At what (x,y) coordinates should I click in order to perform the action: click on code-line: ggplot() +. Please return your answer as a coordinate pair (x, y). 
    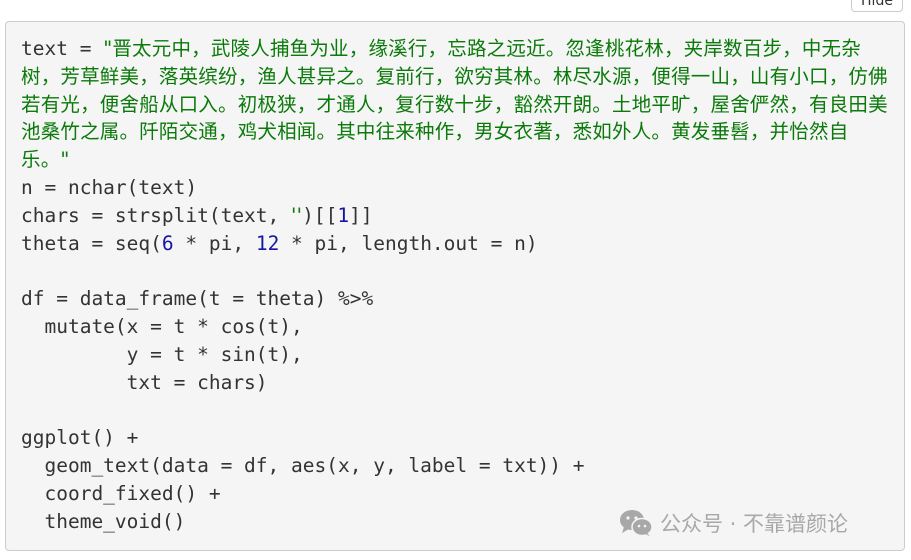
    Looking at the image, I should click on (454, 438).